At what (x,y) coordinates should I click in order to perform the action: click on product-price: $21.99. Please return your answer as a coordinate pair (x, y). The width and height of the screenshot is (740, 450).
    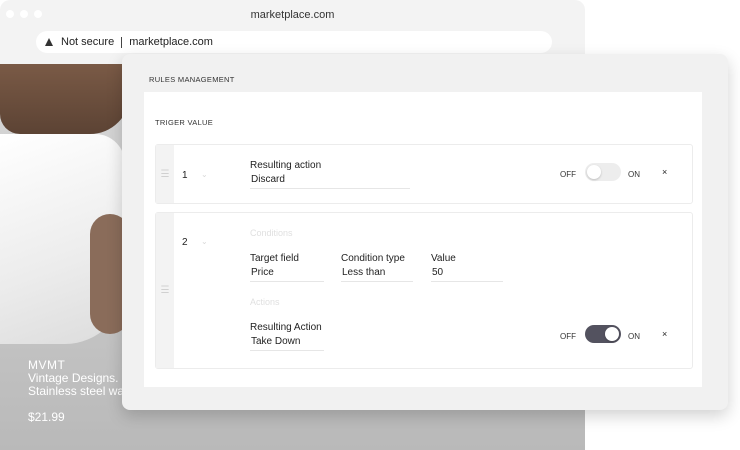
    Looking at the image, I should click on (46, 417).